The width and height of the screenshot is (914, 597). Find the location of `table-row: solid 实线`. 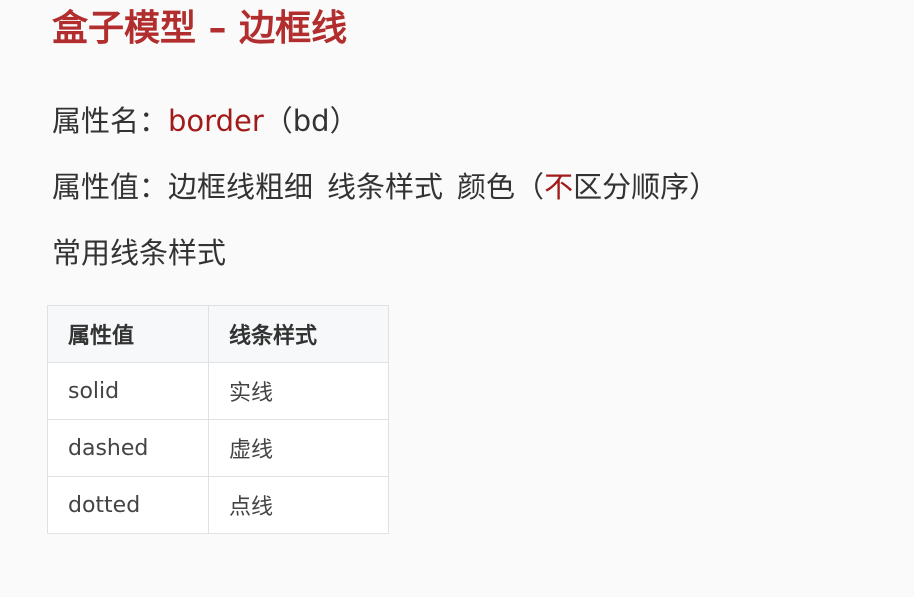

table-row: solid 实线 is located at coordinates (218, 391).